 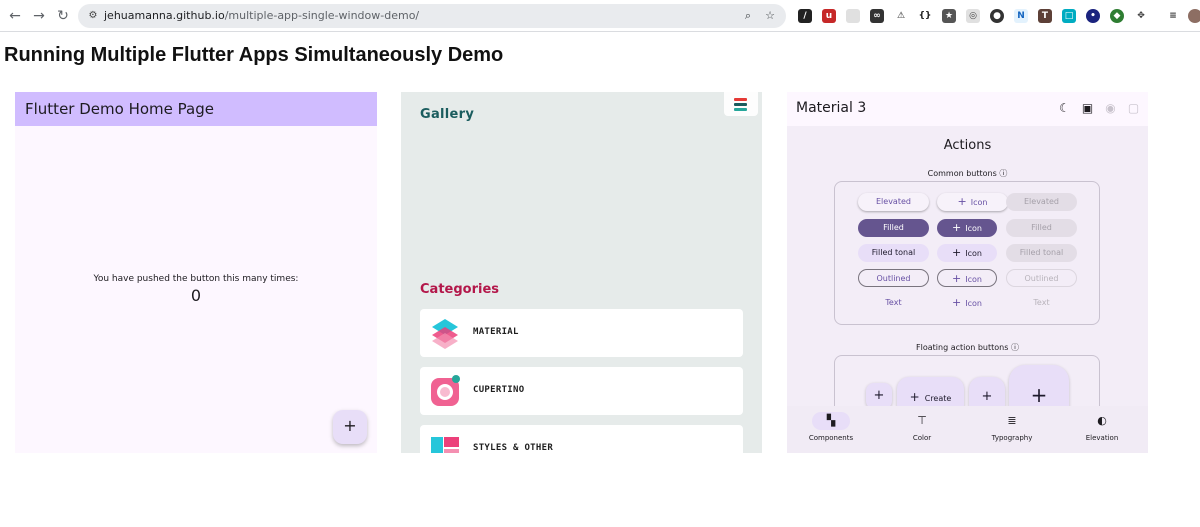 I want to click on elevated-button-disabled: Elevated, so click(x=1041, y=202).